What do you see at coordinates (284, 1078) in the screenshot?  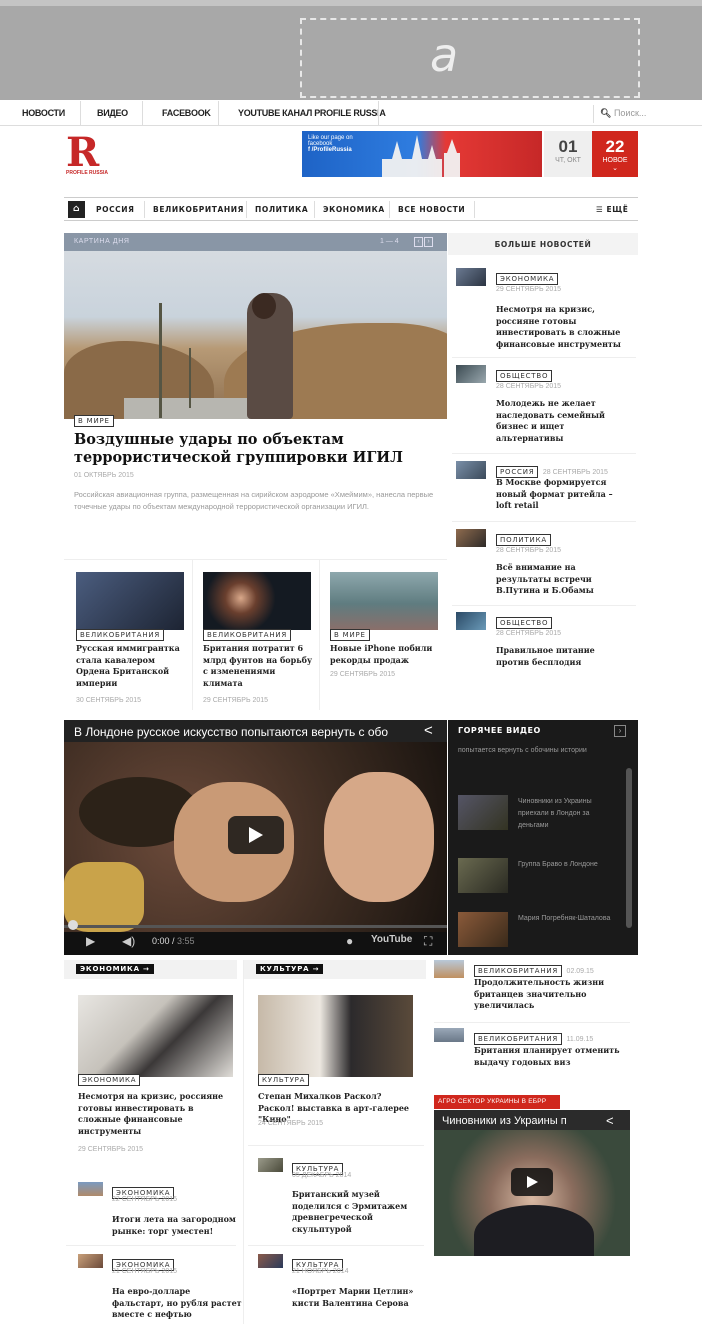 I see `culture-tag: КУЛЬТУРА` at bounding box center [284, 1078].